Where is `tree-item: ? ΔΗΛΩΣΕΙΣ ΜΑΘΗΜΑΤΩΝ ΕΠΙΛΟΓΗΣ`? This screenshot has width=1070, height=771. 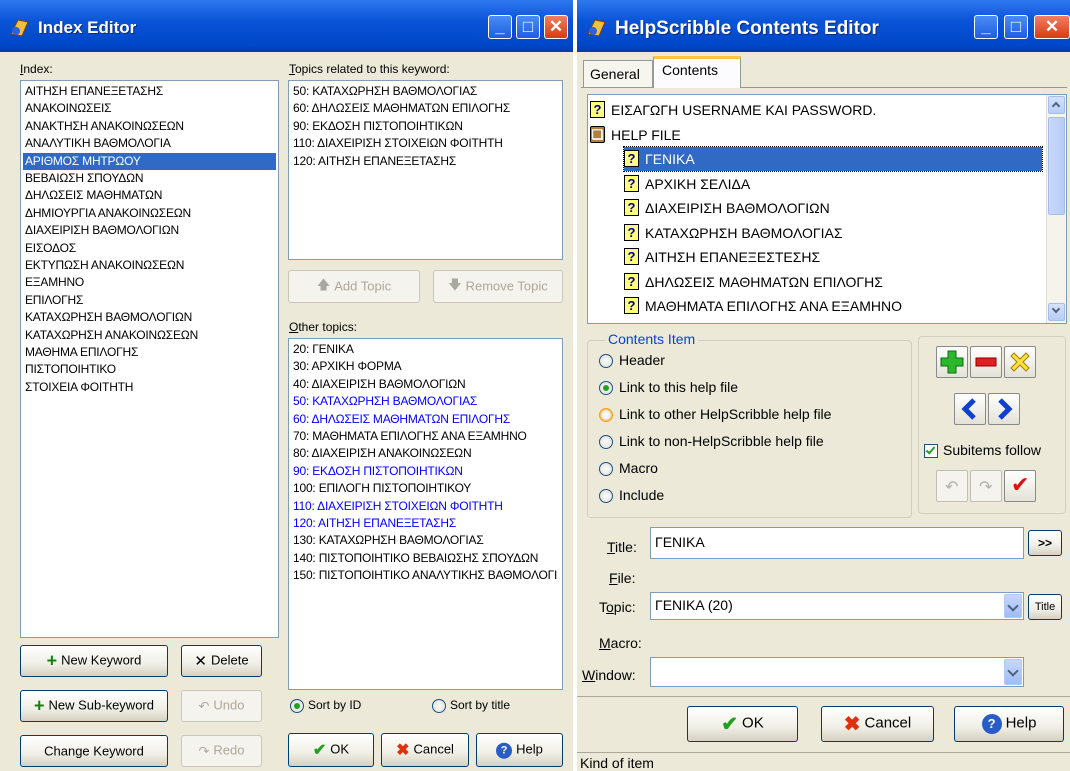 tree-item: ? ΔΗΛΩΣΕΙΣ ΜΑΘΗΜΑΤΩΝ ΕΠΙΛΟΓΗΣ is located at coordinates (753, 282).